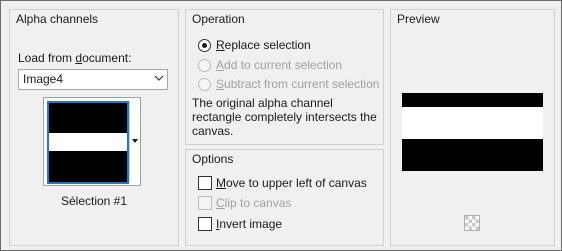 The width and height of the screenshot is (562, 251). I want to click on thumbnail-dropdown-button, so click(134, 141).